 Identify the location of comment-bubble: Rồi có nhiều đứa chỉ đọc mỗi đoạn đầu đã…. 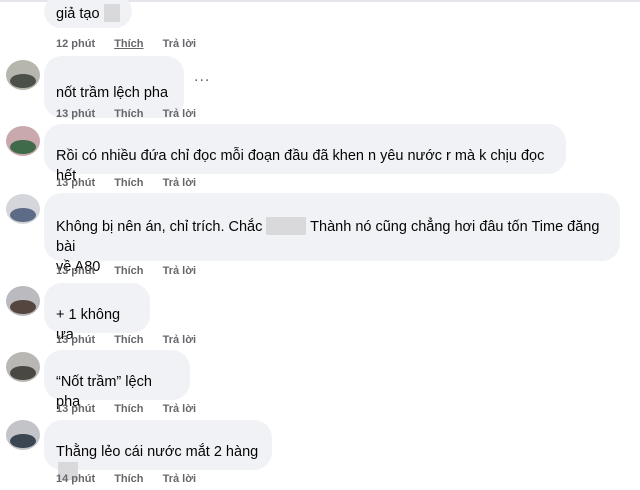
(305, 154).